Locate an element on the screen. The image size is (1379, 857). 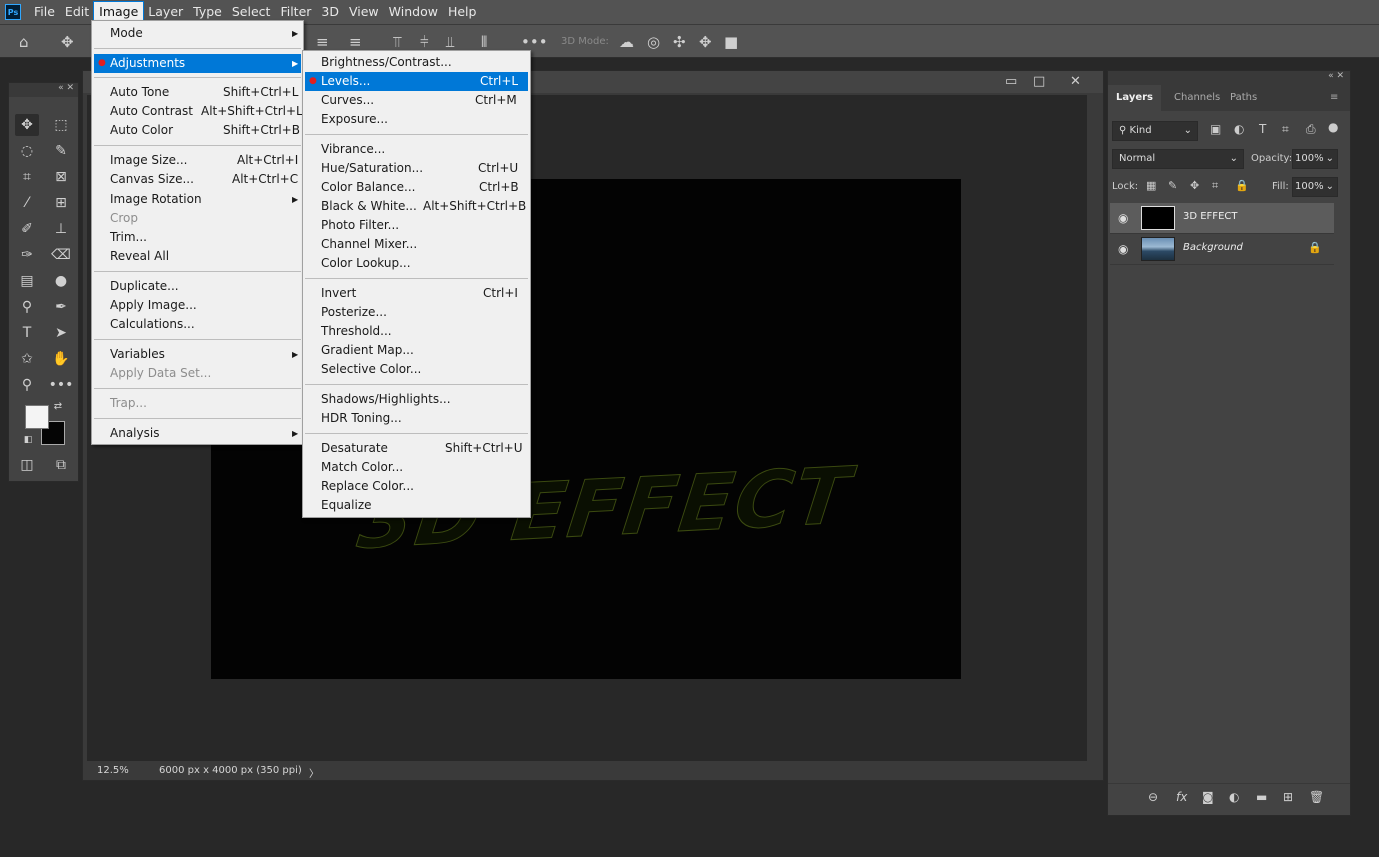
distribute-middle-icon: ⫩ is located at coordinates (424, 42).